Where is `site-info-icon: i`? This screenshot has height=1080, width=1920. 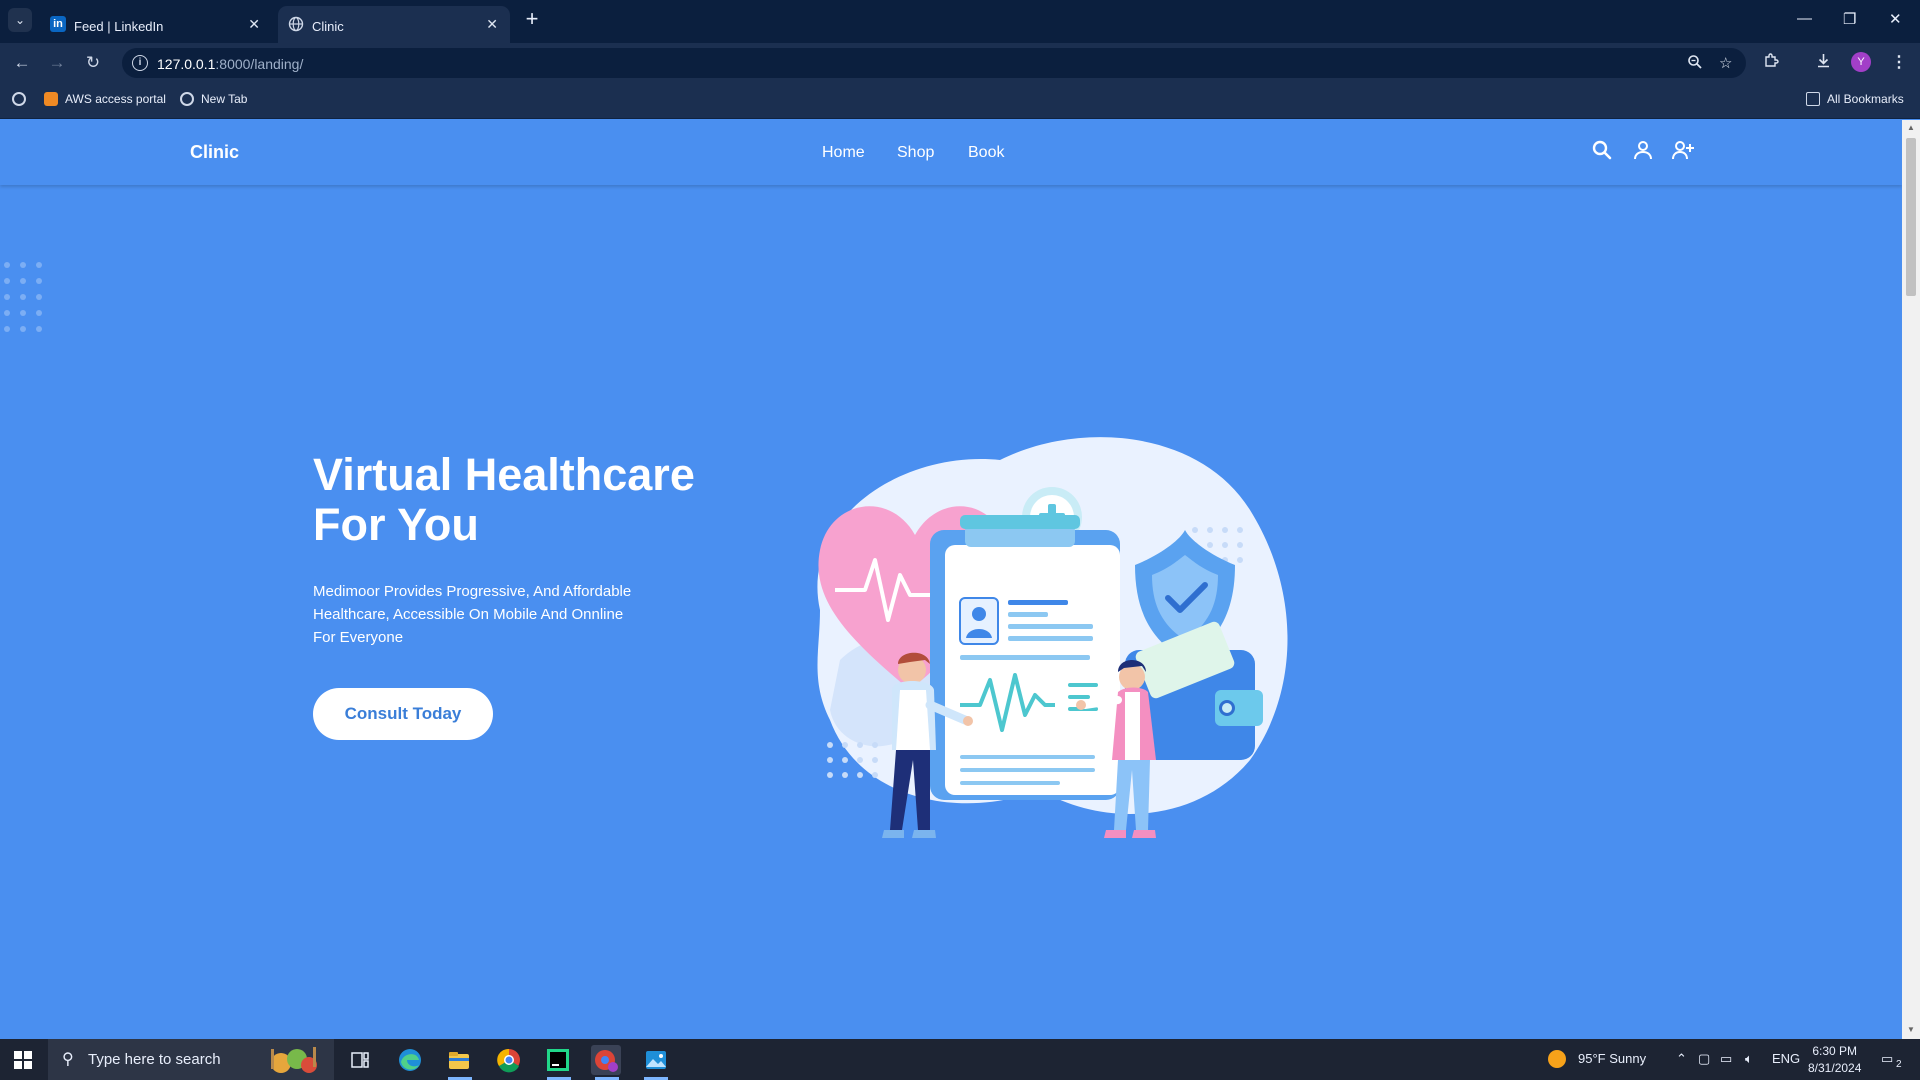
site-info-icon: i is located at coordinates (140, 63).